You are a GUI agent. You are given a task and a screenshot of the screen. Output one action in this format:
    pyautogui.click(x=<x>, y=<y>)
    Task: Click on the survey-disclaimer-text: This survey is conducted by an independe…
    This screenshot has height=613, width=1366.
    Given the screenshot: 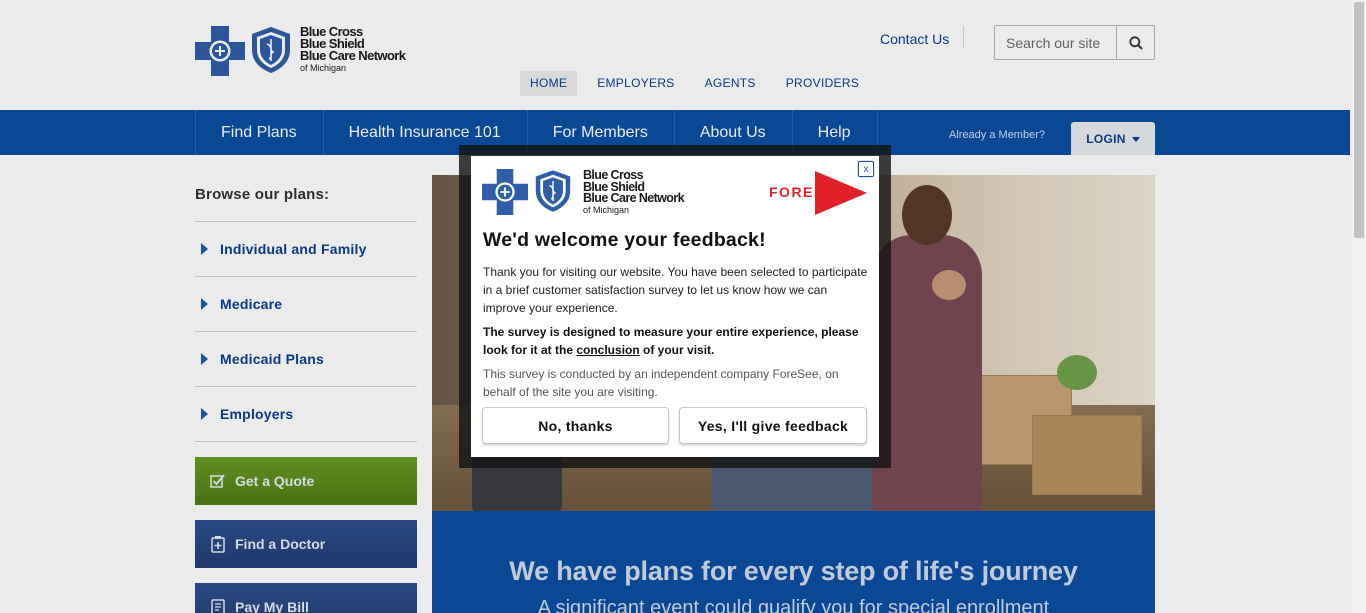 What is the action you would take?
    pyautogui.click(x=661, y=383)
    